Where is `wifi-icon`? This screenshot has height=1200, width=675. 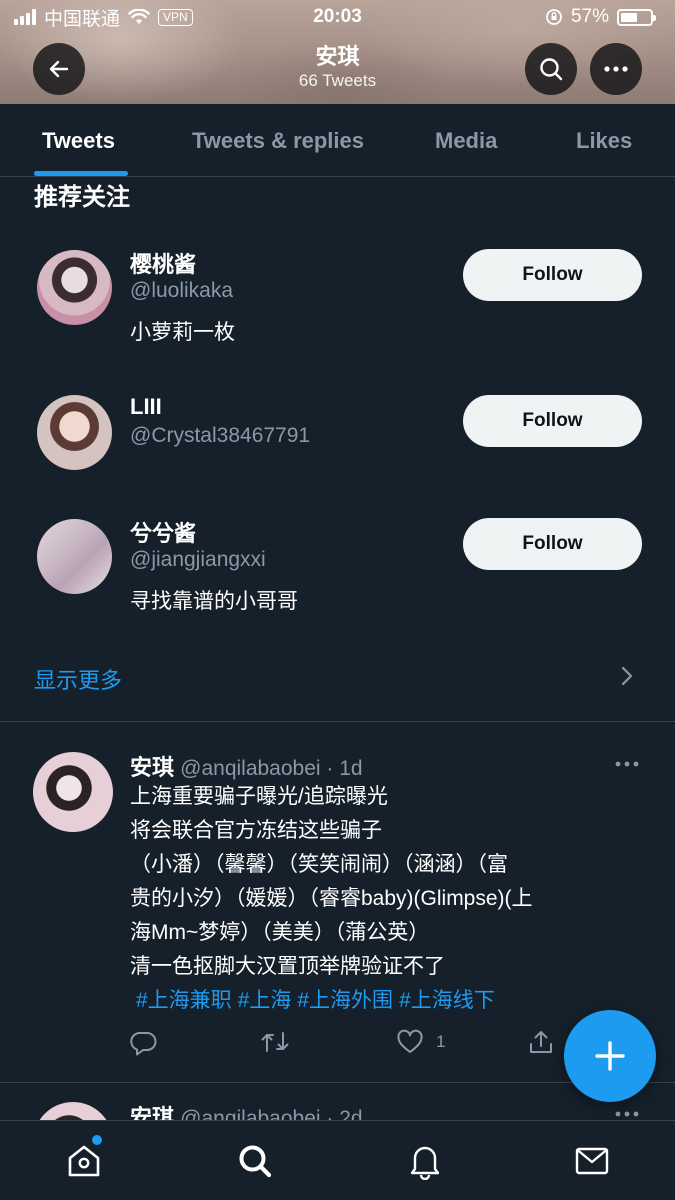
wifi-icon is located at coordinates (139, 16).